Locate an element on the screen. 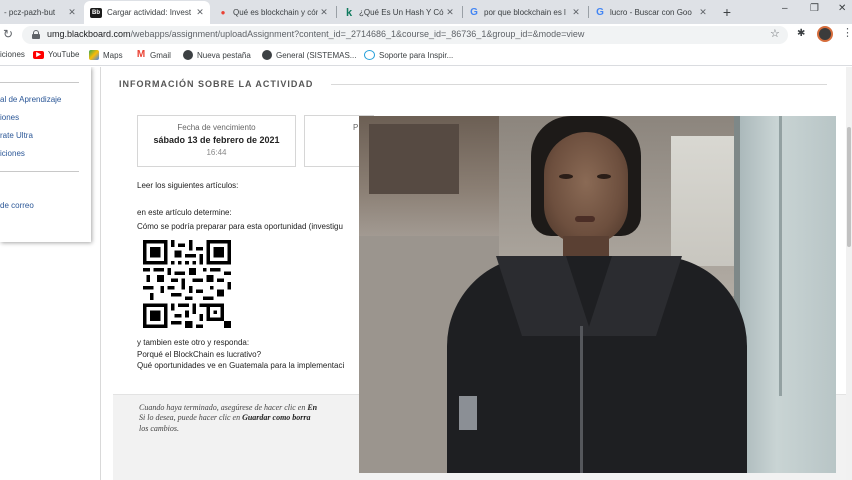 The image size is (852, 480). bookmark-label: Maps is located at coordinates (113, 55).